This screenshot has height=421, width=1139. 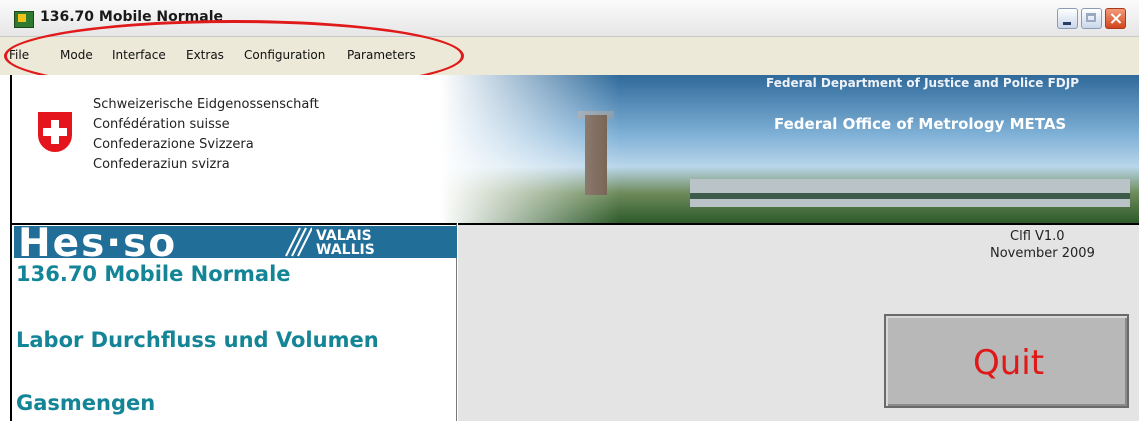 I want to click on menu-file: File, so click(x=19, y=55).